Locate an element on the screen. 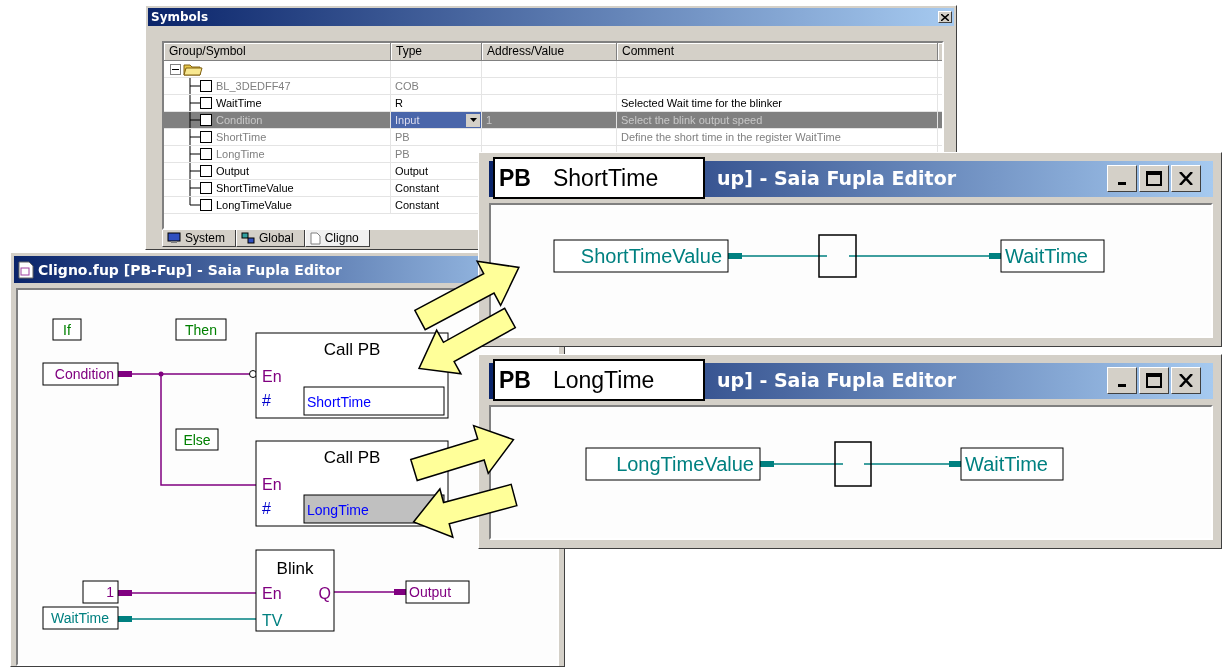 This screenshot has width=1226, height=667. symbol-cell: Output is located at coordinates (277, 171).